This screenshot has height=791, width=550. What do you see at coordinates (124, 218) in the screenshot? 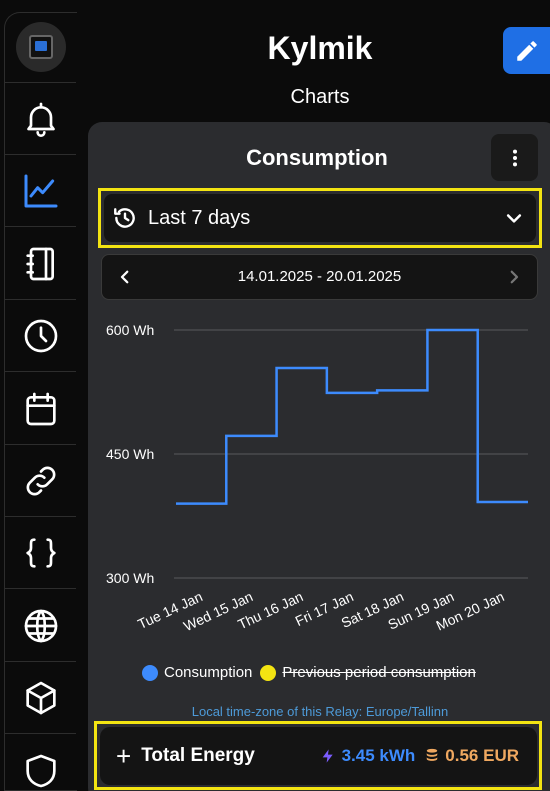
I see `history-icon` at bounding box center [124, 218].